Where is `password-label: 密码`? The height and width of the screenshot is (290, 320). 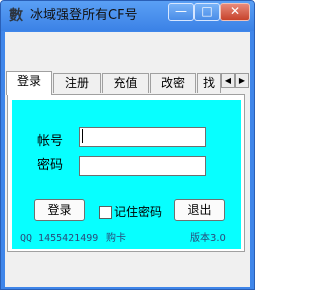
password-label: 密码 is located at coordinates (50, 165).